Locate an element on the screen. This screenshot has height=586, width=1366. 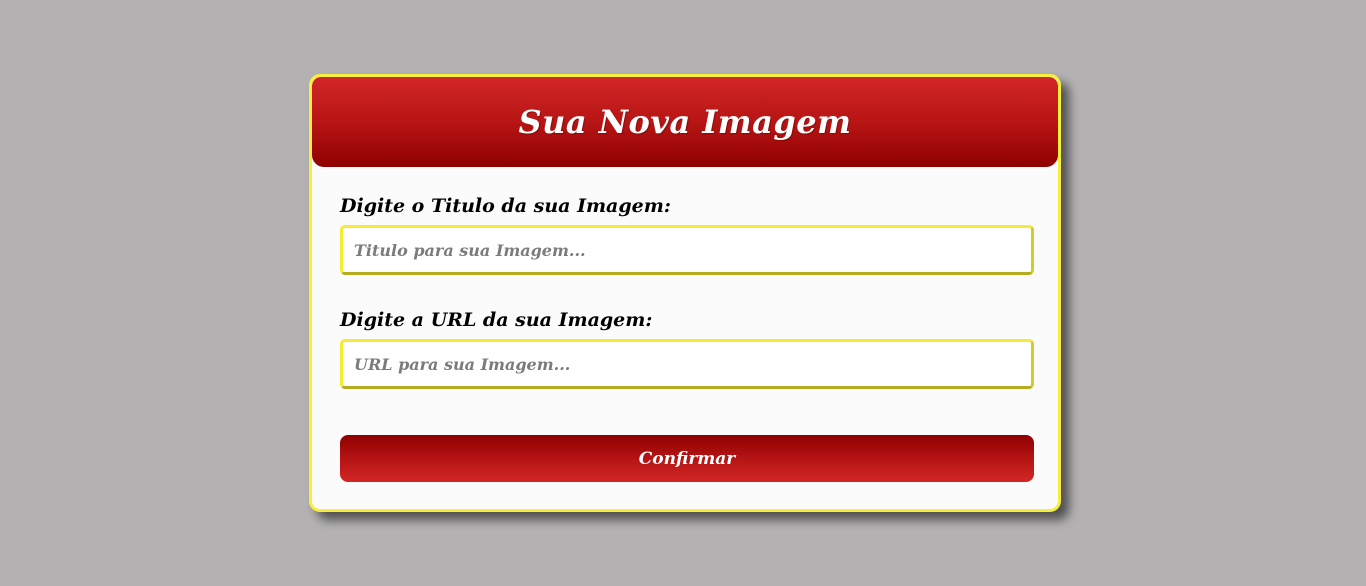
image-title-input is located at coordinates (687, 250).